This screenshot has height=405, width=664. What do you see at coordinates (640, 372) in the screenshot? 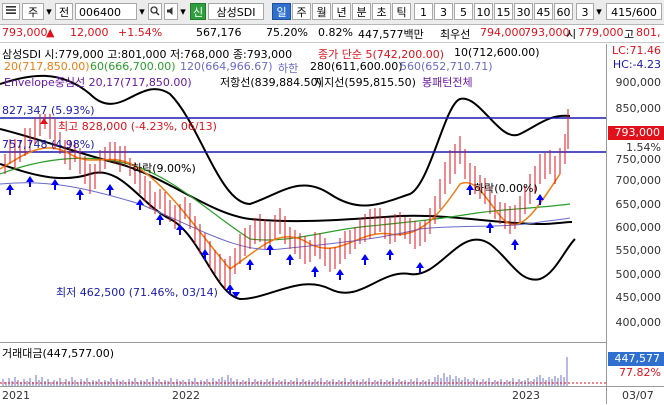
I see `volume-pct: 77.82%` at bounding box center [640, 372].